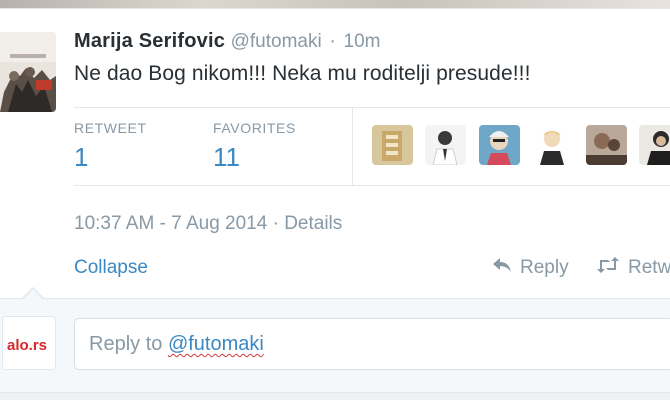 This screenshot has height=400, width=670. I want to click on tweet-timestamp: 10:37 AM - 7 Aug 2014, so click(170, 223).